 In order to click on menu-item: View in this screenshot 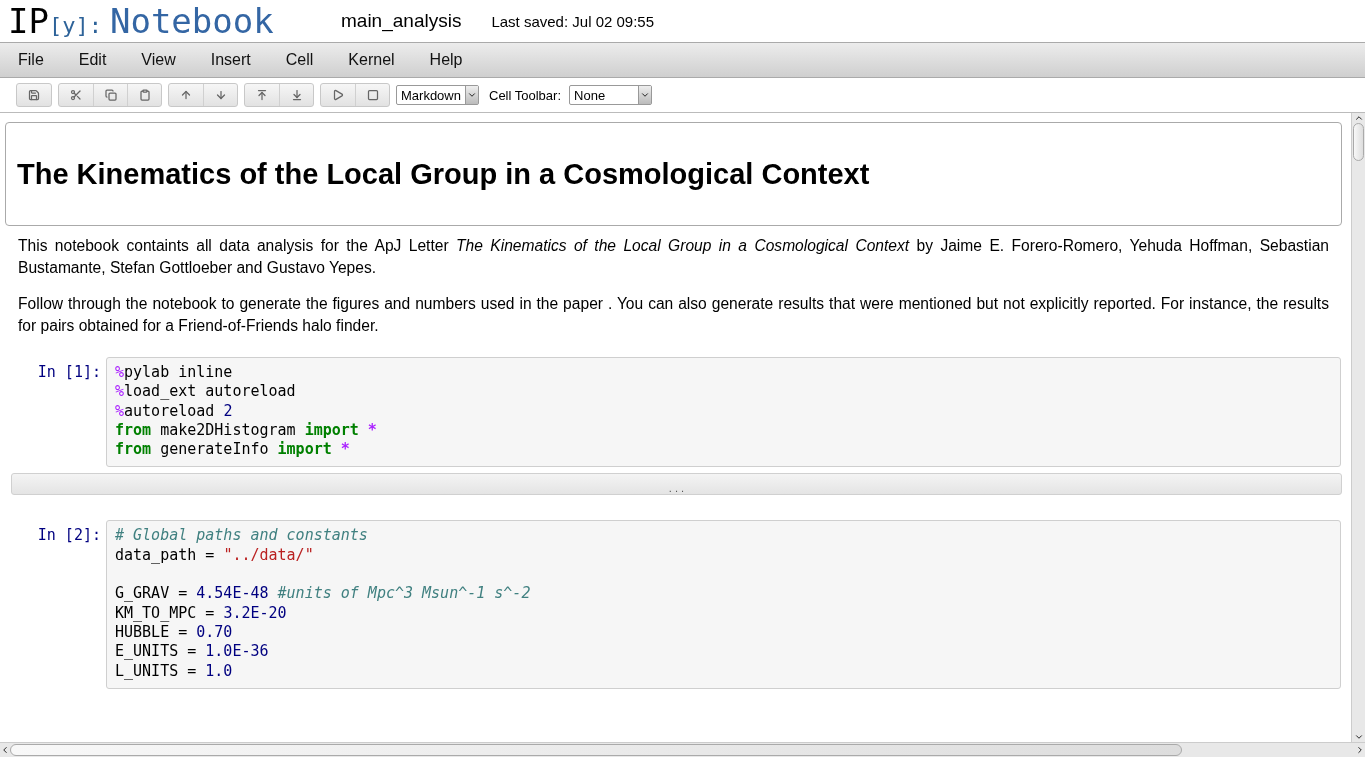, I will do `click(158, 60)`.